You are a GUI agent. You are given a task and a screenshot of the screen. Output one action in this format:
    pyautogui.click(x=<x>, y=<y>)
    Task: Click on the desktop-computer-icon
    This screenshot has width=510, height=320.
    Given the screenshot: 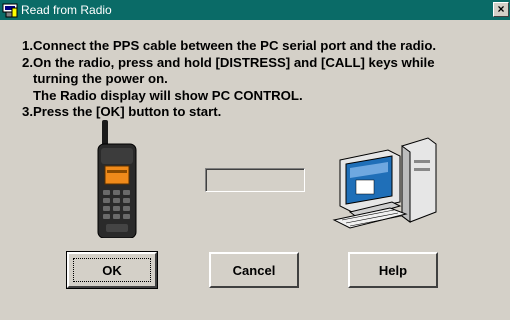 What is the action you would take?
    pyautogui.click(x=384, y=183)
    